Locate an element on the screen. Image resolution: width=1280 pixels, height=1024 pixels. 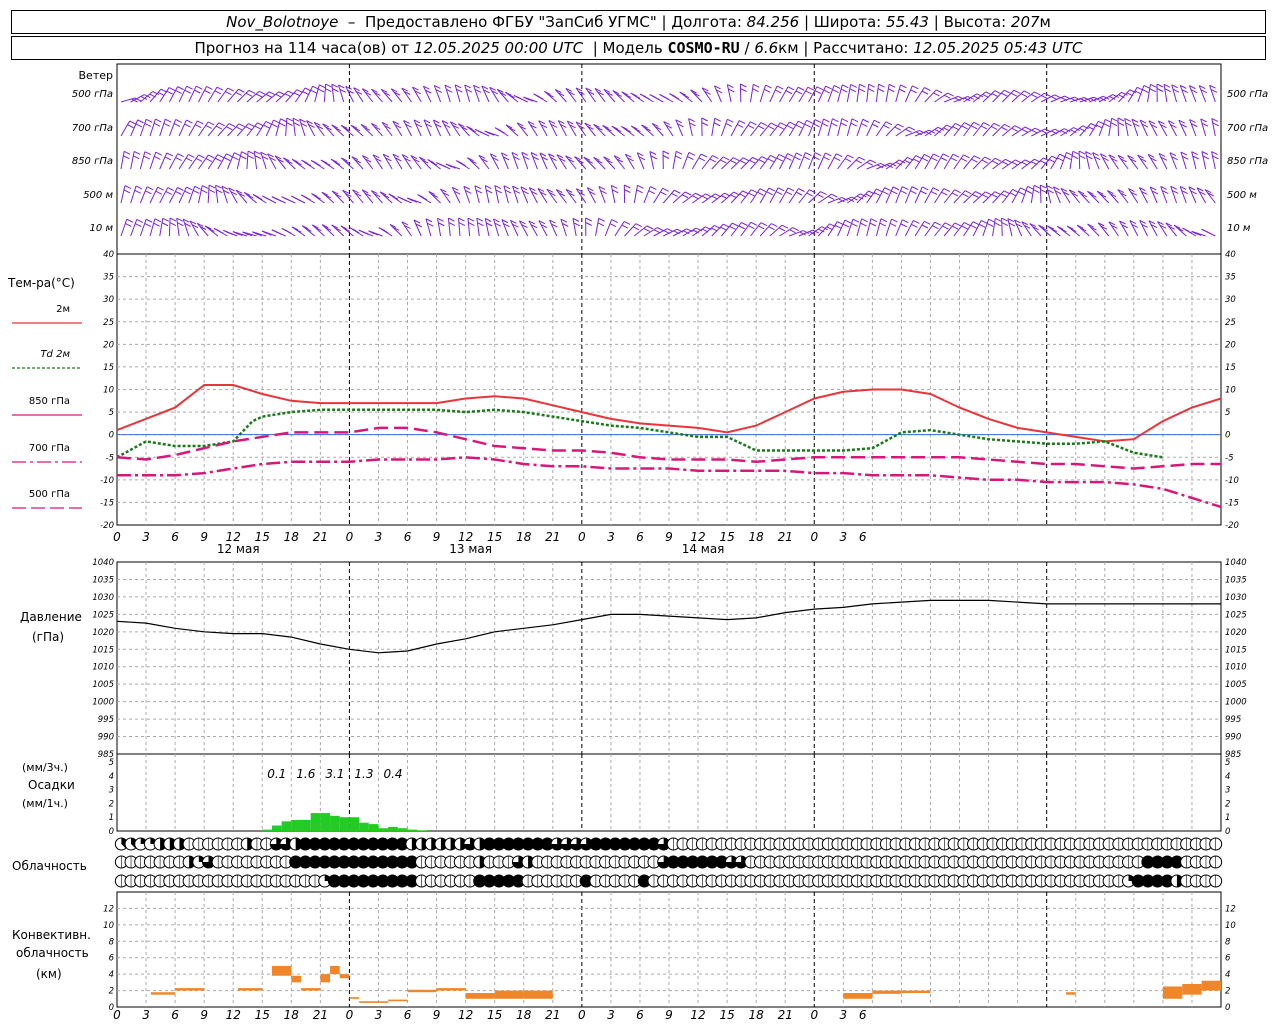
pressure-tick-right: 1035 is located at coordinates (1236, 580).